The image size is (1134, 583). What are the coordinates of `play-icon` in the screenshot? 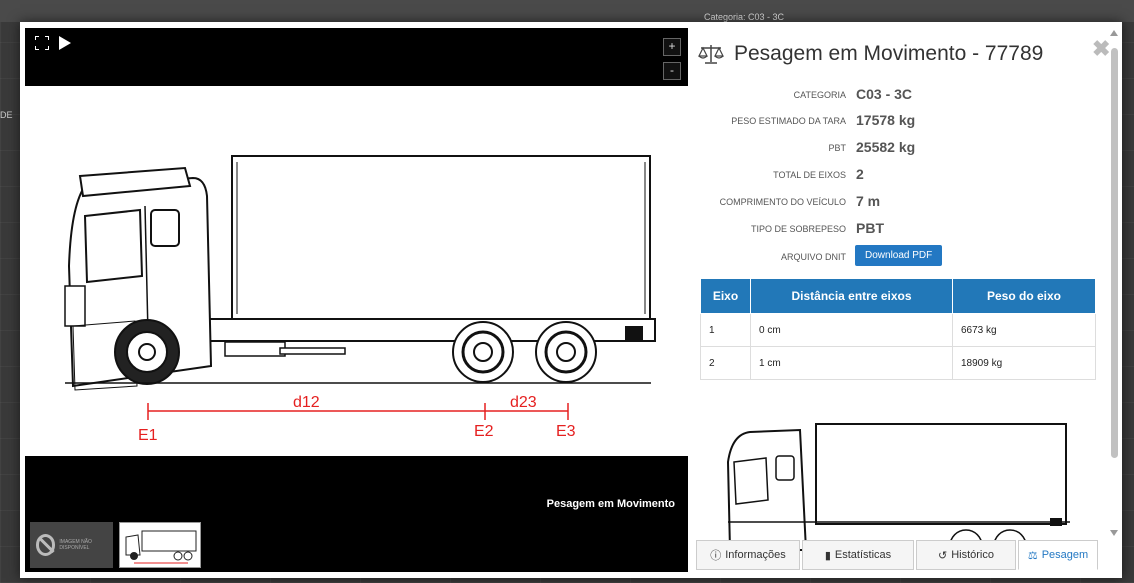 It's located at (65, 43).